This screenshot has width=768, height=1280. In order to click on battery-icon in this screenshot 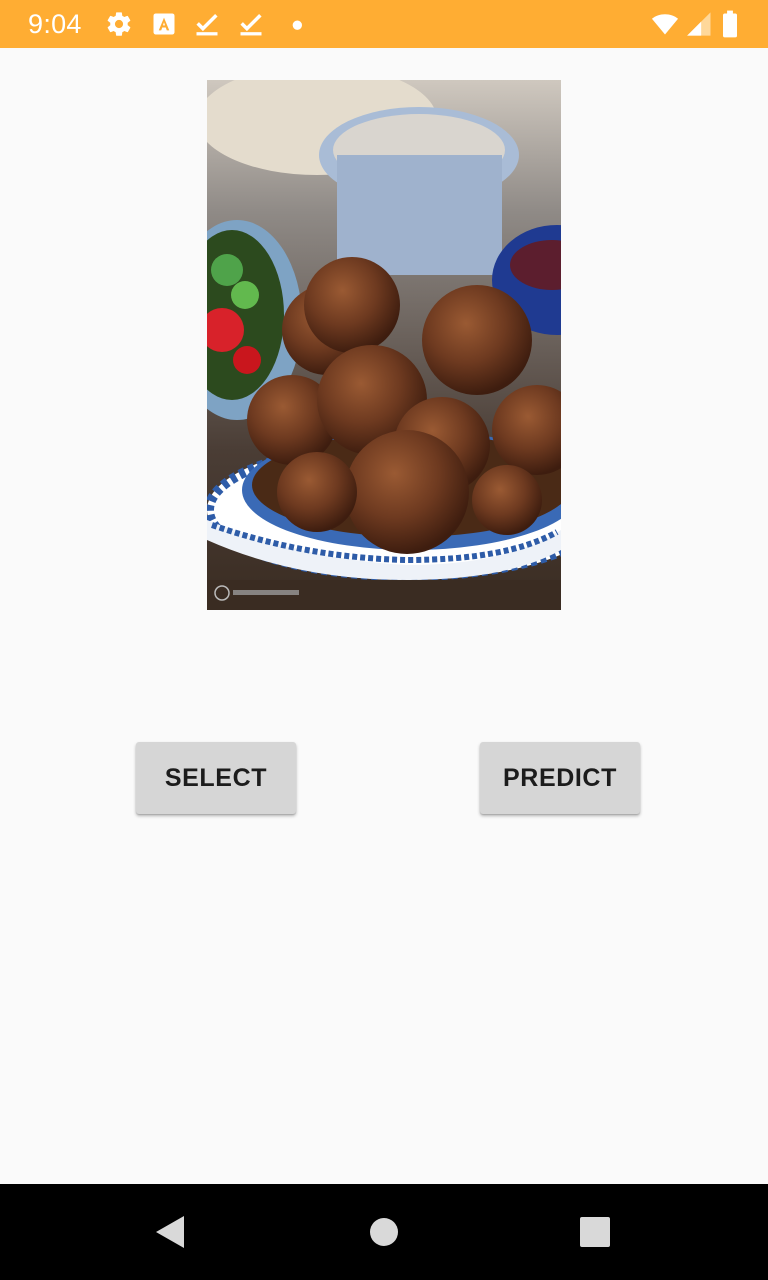, I will do `click(730, 24)`.